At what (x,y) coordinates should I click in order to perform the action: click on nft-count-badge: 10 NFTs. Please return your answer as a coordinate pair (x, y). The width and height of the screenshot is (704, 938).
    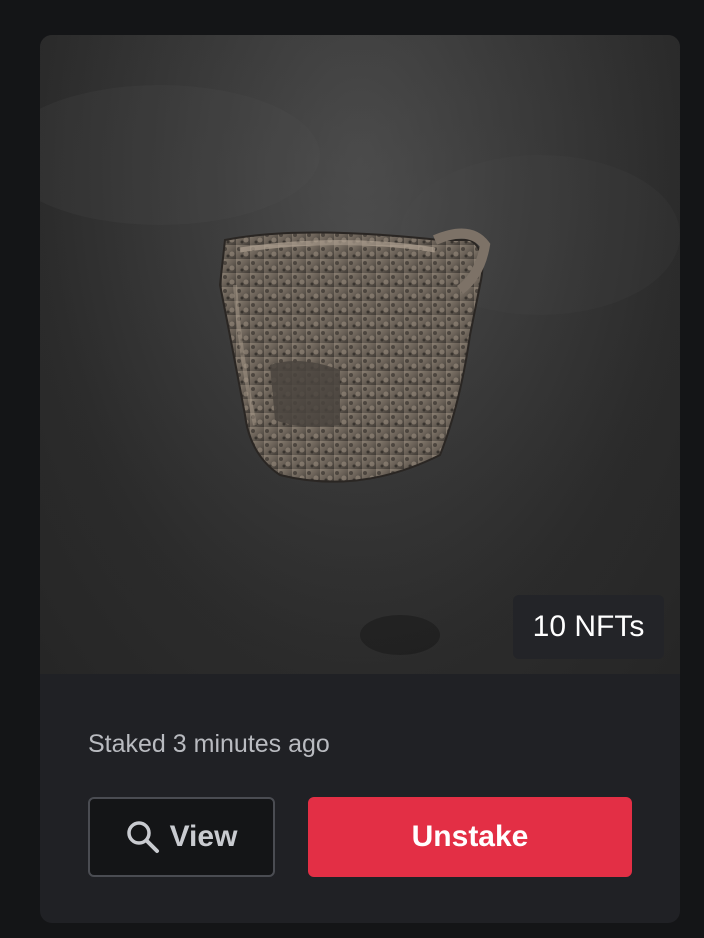
    Looking at the image, I should click on (588, 627).